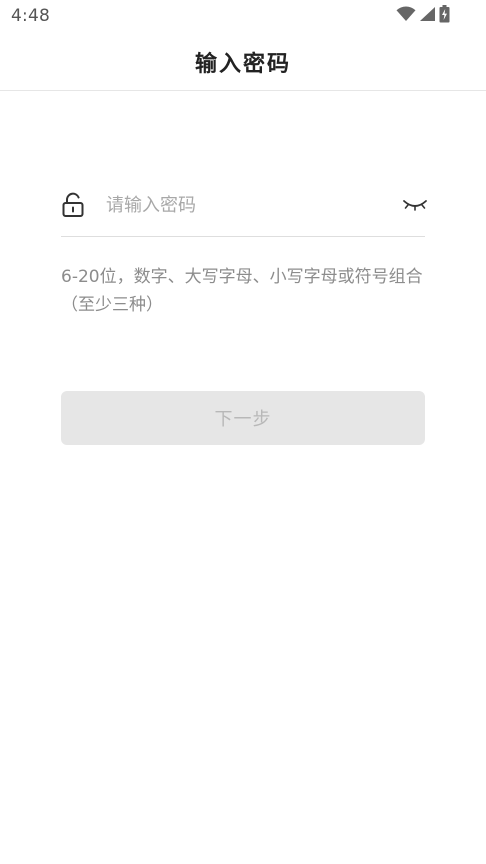 The image size is (486, 864). Describe the element at coordinates (415, 205) in the screenshot. I see `eye-closed-icon` at that location.